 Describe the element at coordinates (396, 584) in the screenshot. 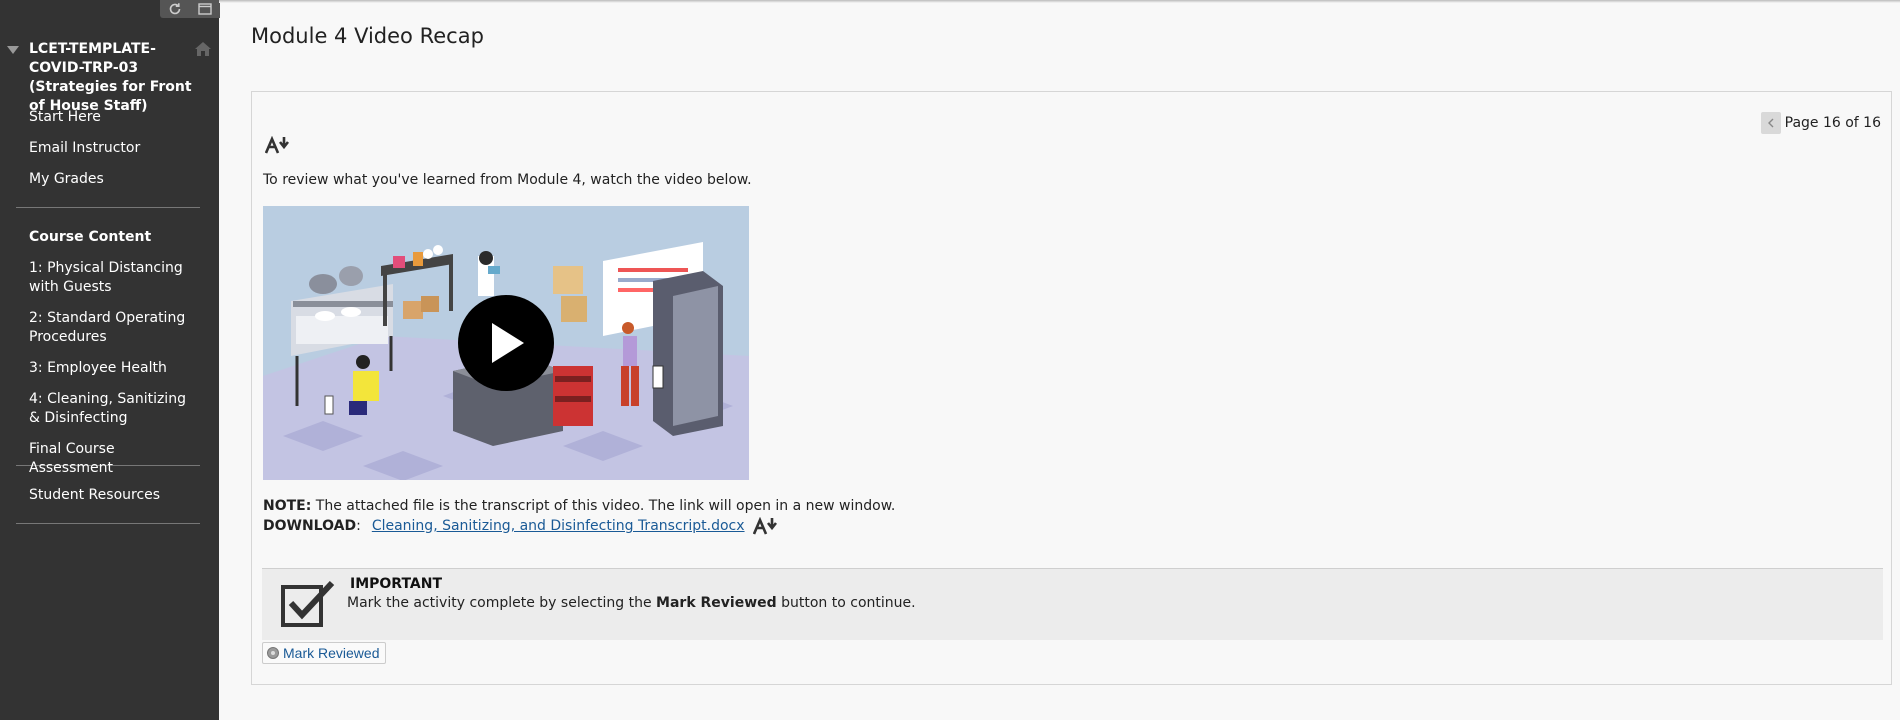

I see `important-title: IMPORTANT` at that location.